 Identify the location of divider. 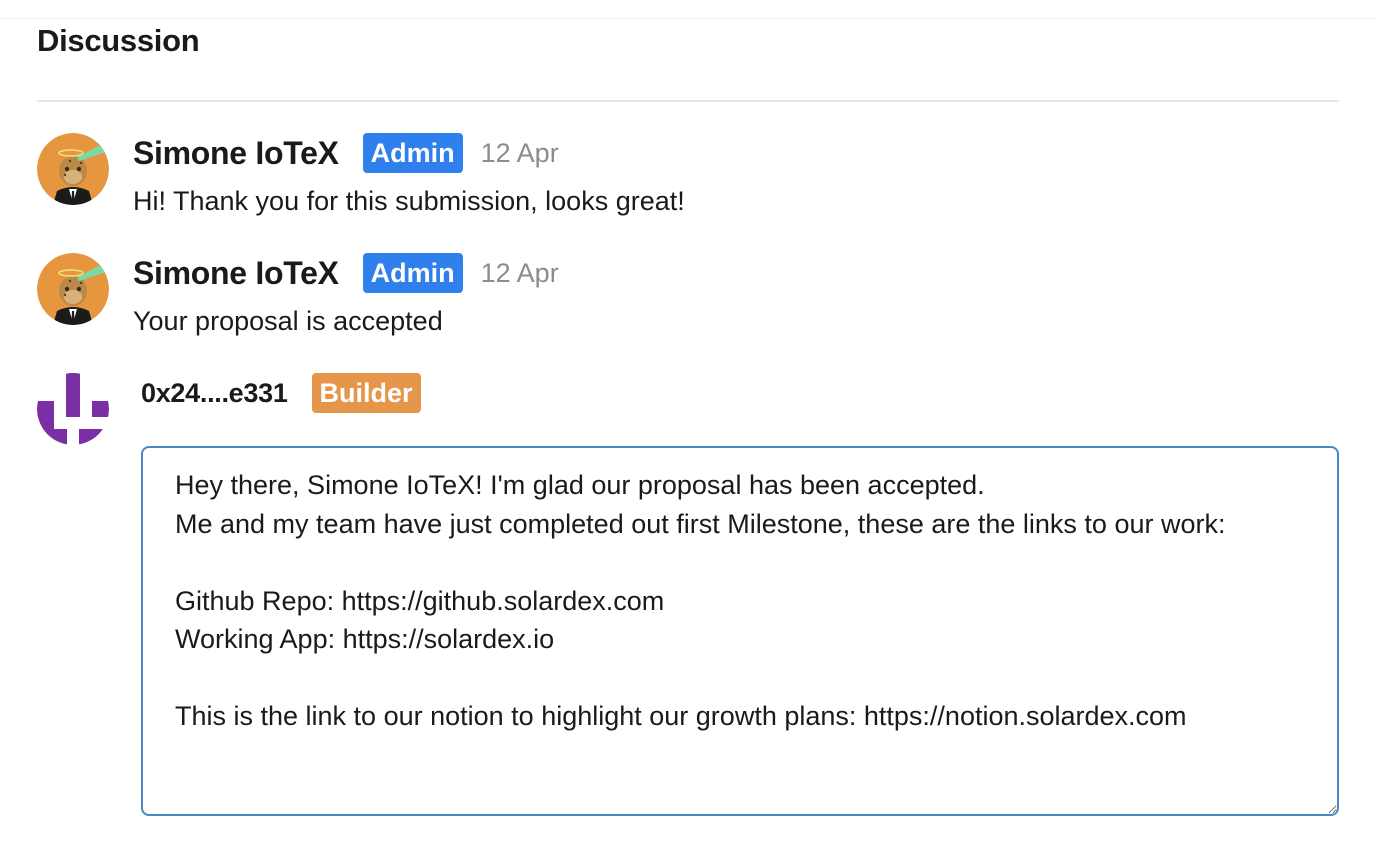
(688, 101).